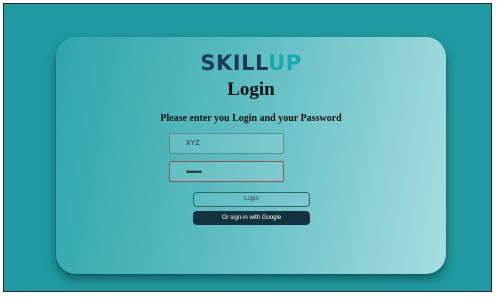 This screenshot has height=297, width=497. What do you see at coordinates (251, 118) in the screenshot?
I see `login-instructions: Please enter you Login and your Password` at bounding box center [251, 118].